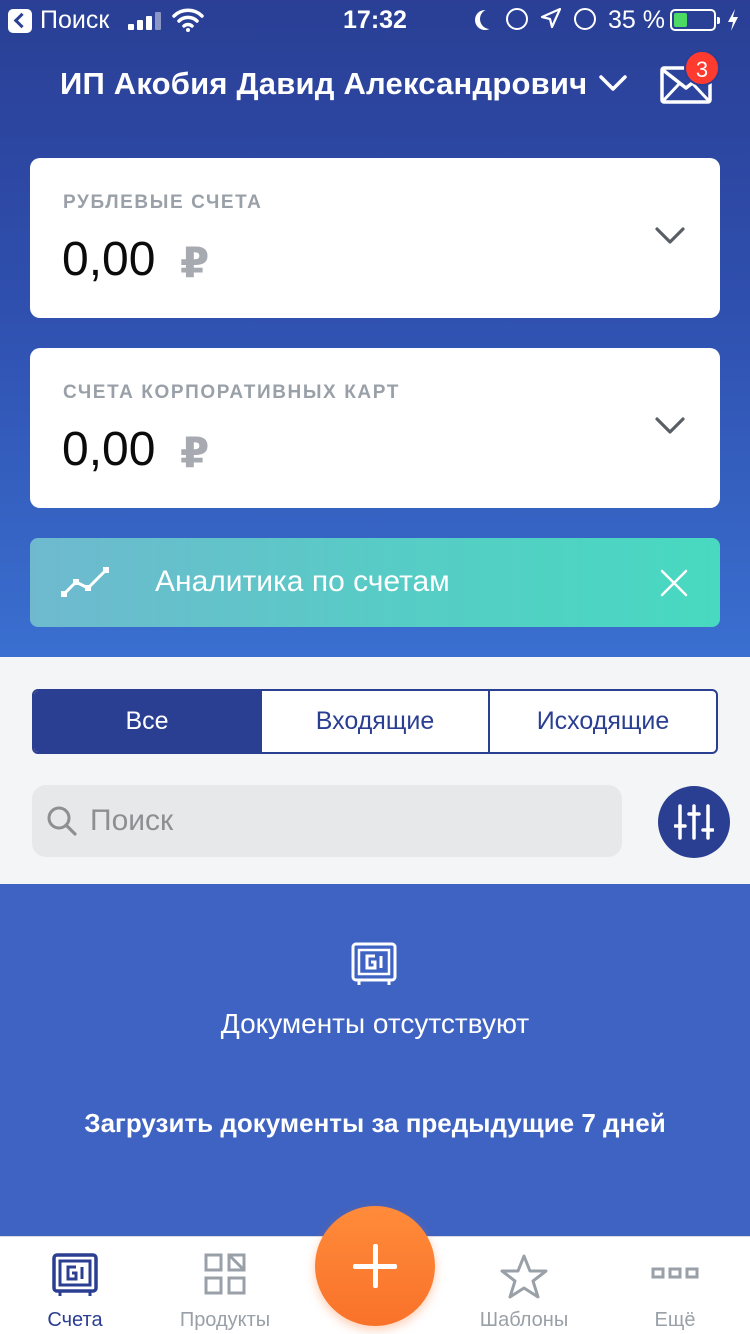 Image resolution: width=750 pixels, height=1334 pixels. I want to click on card-title: СЧЕТА КОРПОРАТИВНЫХ КАРТ, so click(231, 392).